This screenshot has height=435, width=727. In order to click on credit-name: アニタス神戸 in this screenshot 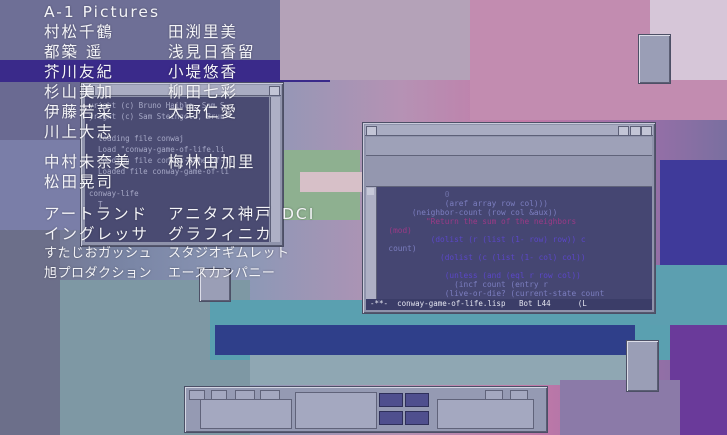, I will do `click(220, 214)`.